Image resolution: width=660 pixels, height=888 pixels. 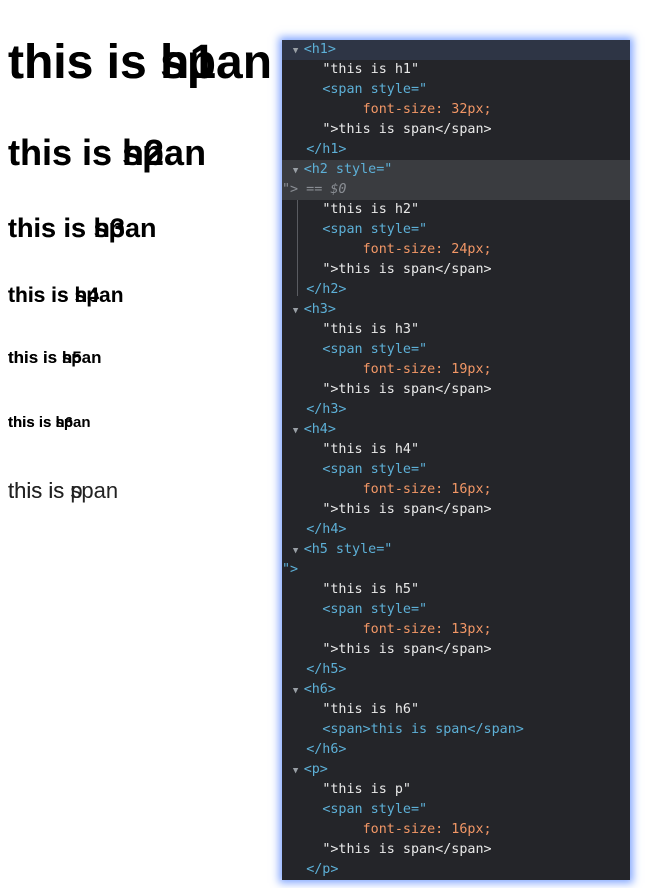 I want to click on style-value: font-size: 13px;, so click(x=427, y=629).